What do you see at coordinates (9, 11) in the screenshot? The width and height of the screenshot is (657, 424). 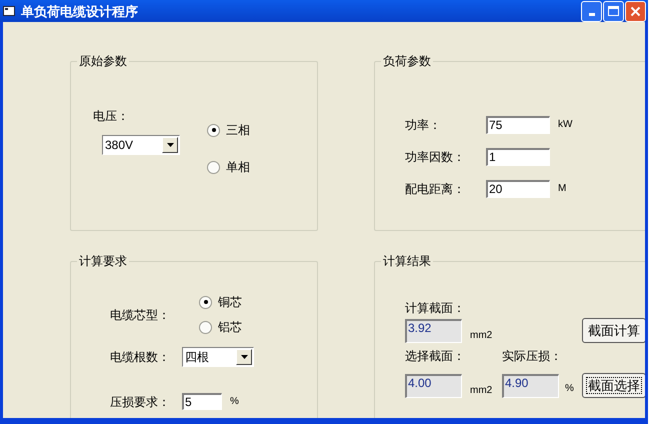 I see `window-icon` at bounding box center [9, 11].